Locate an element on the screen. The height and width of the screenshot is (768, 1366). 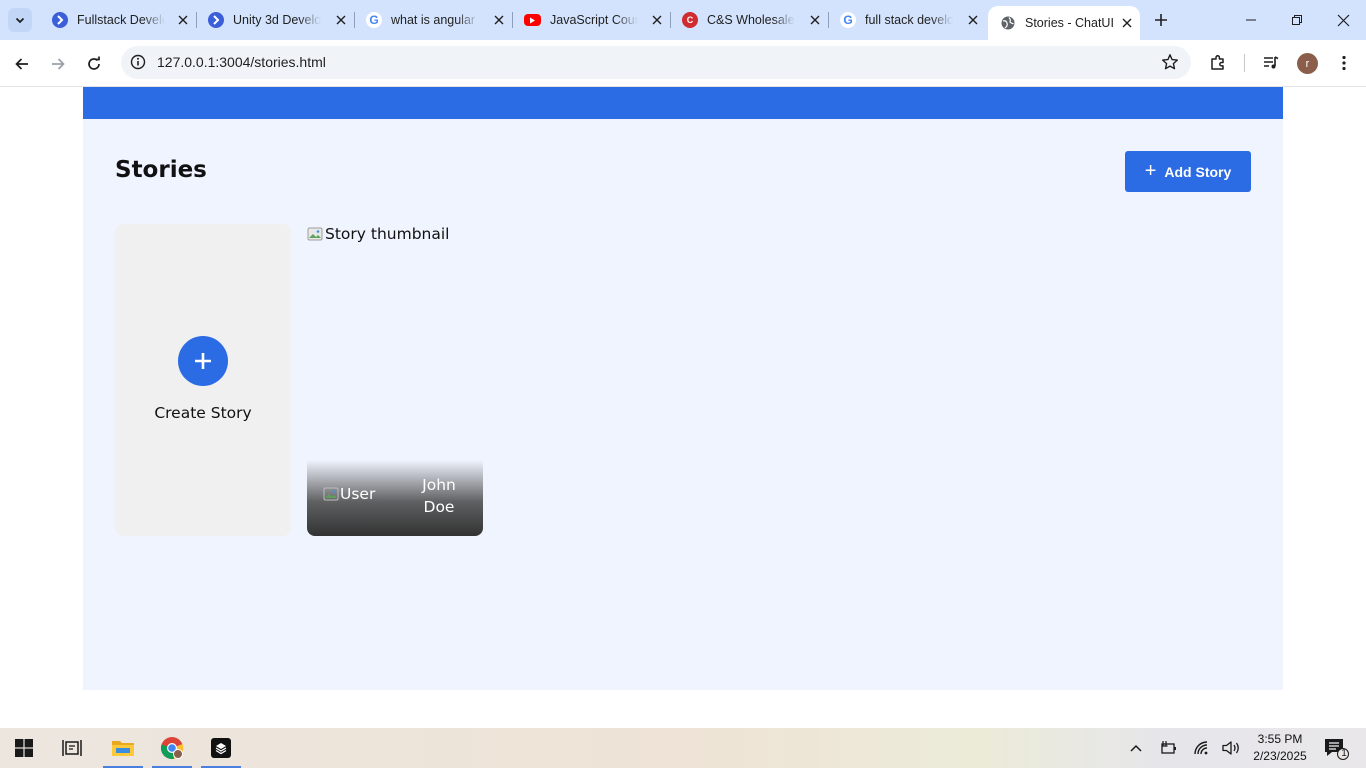
add-story-label: Add Story is located at coordinates (1198, 171).